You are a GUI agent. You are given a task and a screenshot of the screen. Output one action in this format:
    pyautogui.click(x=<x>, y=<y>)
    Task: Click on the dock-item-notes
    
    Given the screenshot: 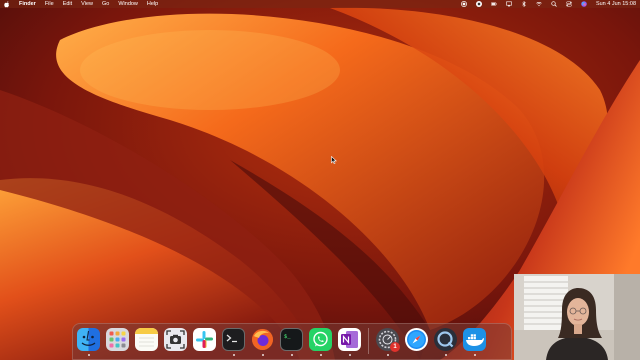 What is the action you would take?
    pyautogui.click(x=146, y=339)
    